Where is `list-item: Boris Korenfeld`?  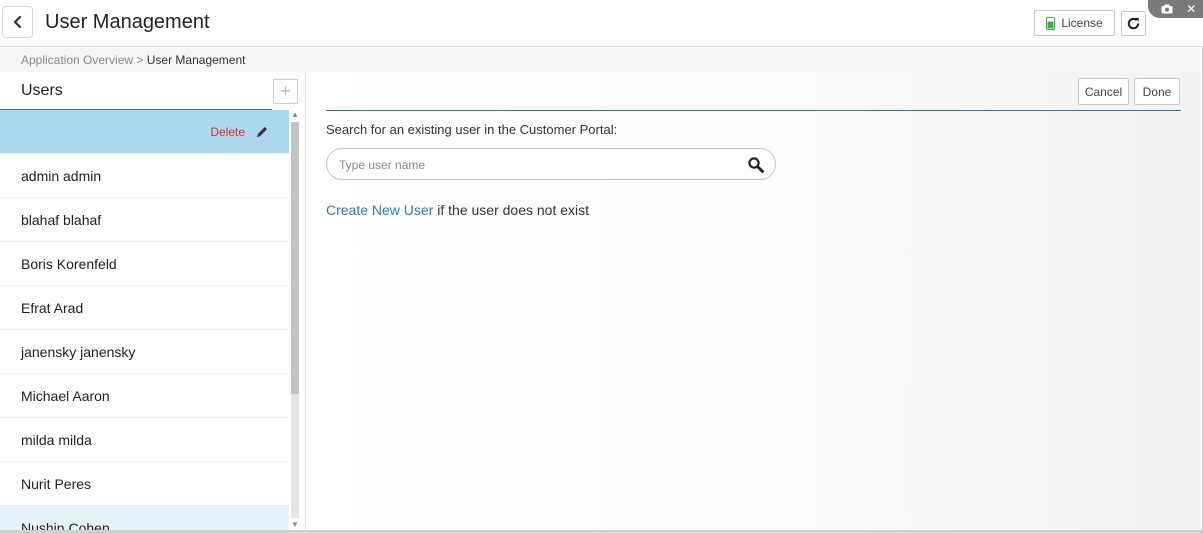
list-item: Boris Korenfeld is located at coordinates (144, 264).